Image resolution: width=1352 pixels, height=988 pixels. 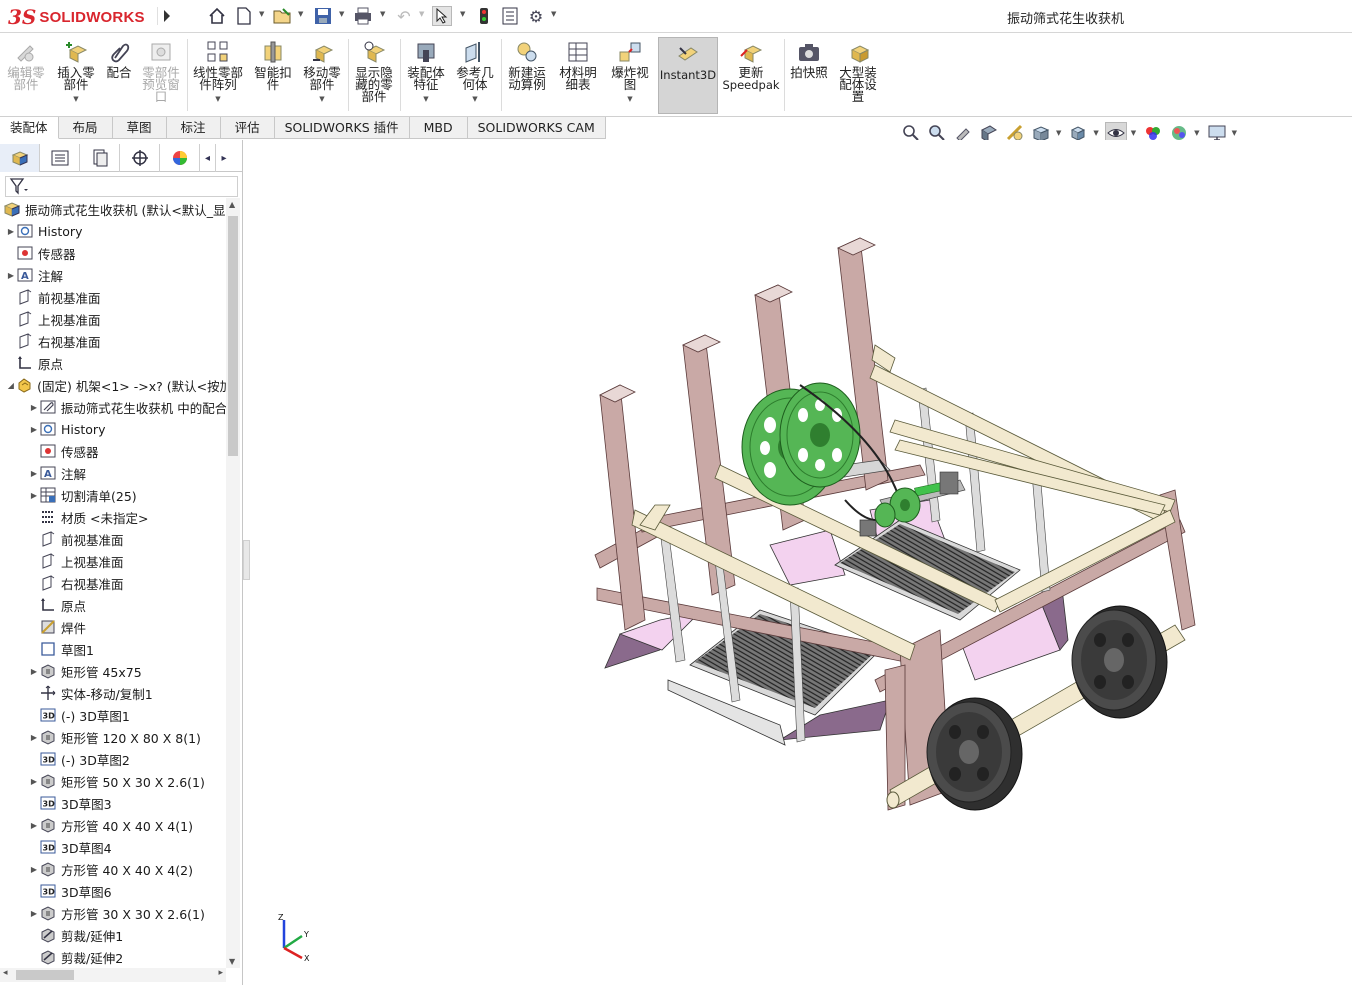 I want to click on undo-icon: ↶, so click(x=404, y=16).